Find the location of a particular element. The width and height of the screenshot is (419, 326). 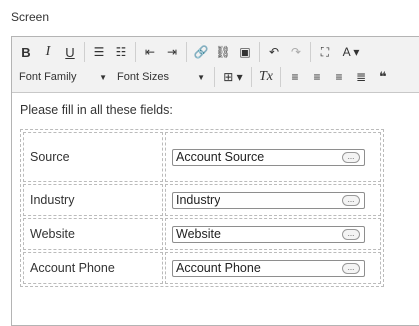

underline-button: U is located at coordinates (70, 52).